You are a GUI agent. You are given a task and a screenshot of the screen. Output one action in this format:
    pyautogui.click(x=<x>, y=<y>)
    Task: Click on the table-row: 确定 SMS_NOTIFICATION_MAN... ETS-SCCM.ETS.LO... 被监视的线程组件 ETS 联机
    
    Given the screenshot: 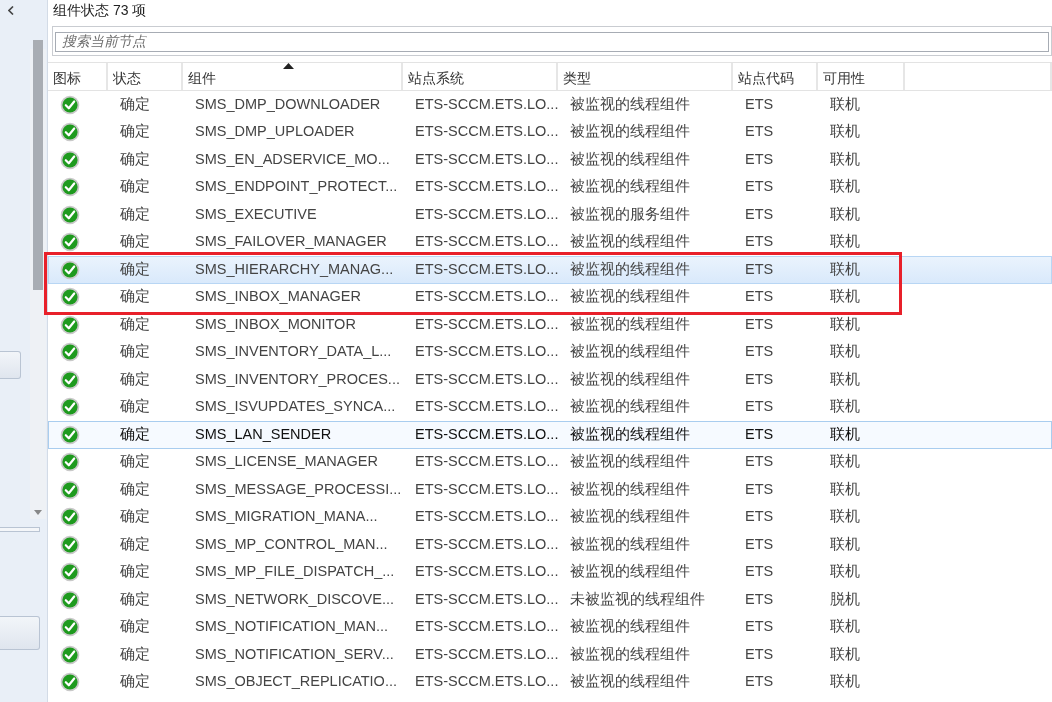 What is the action you would take?
    pyautogui.click(x=550, y=627)
    